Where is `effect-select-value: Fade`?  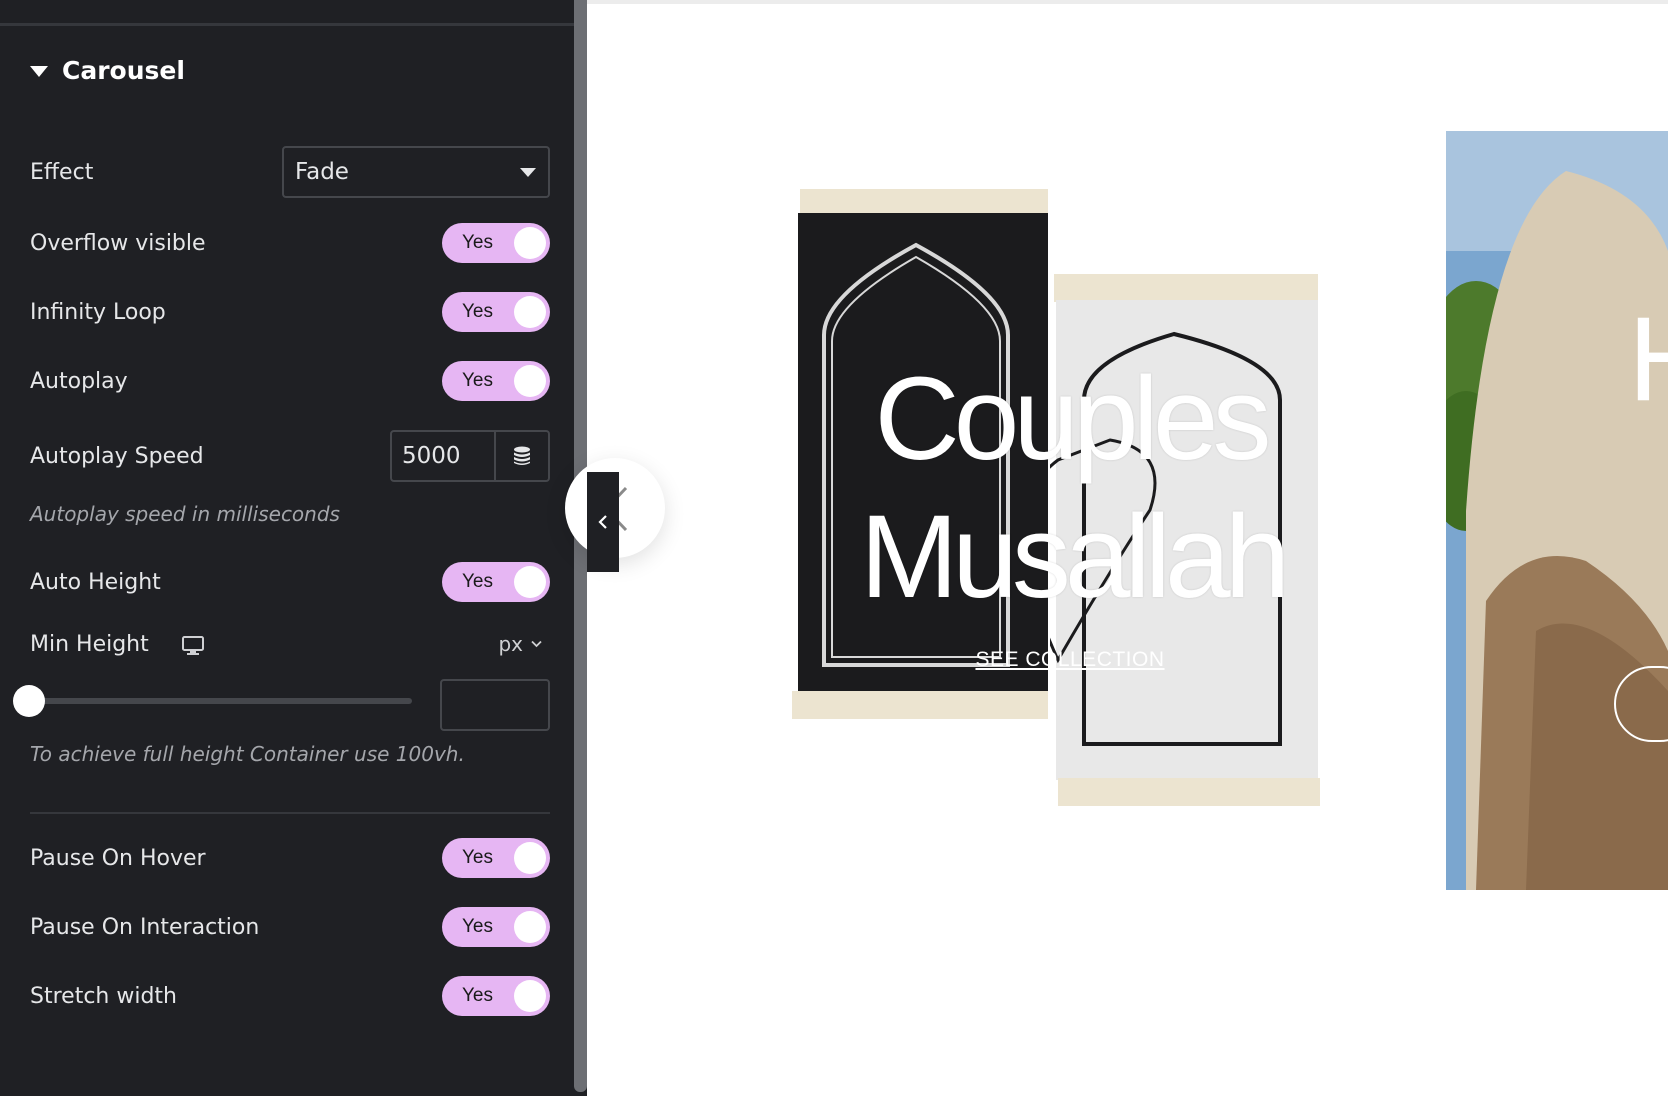
effect-select-value: Fade is located at coordinates (322, 172).